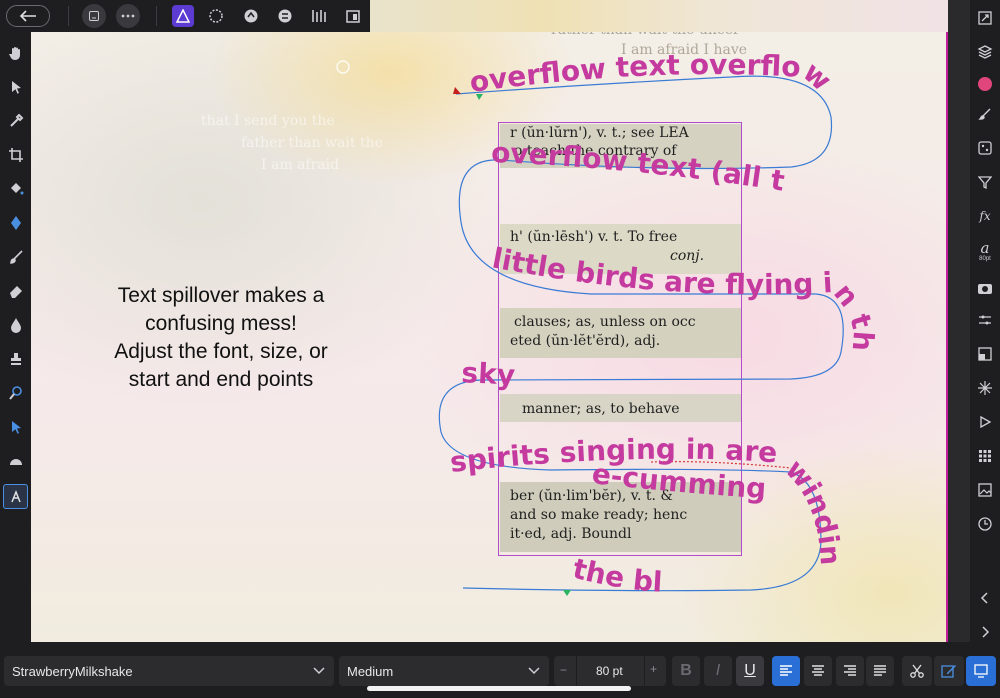  I want to click on camera-icon, so click(985, 289).